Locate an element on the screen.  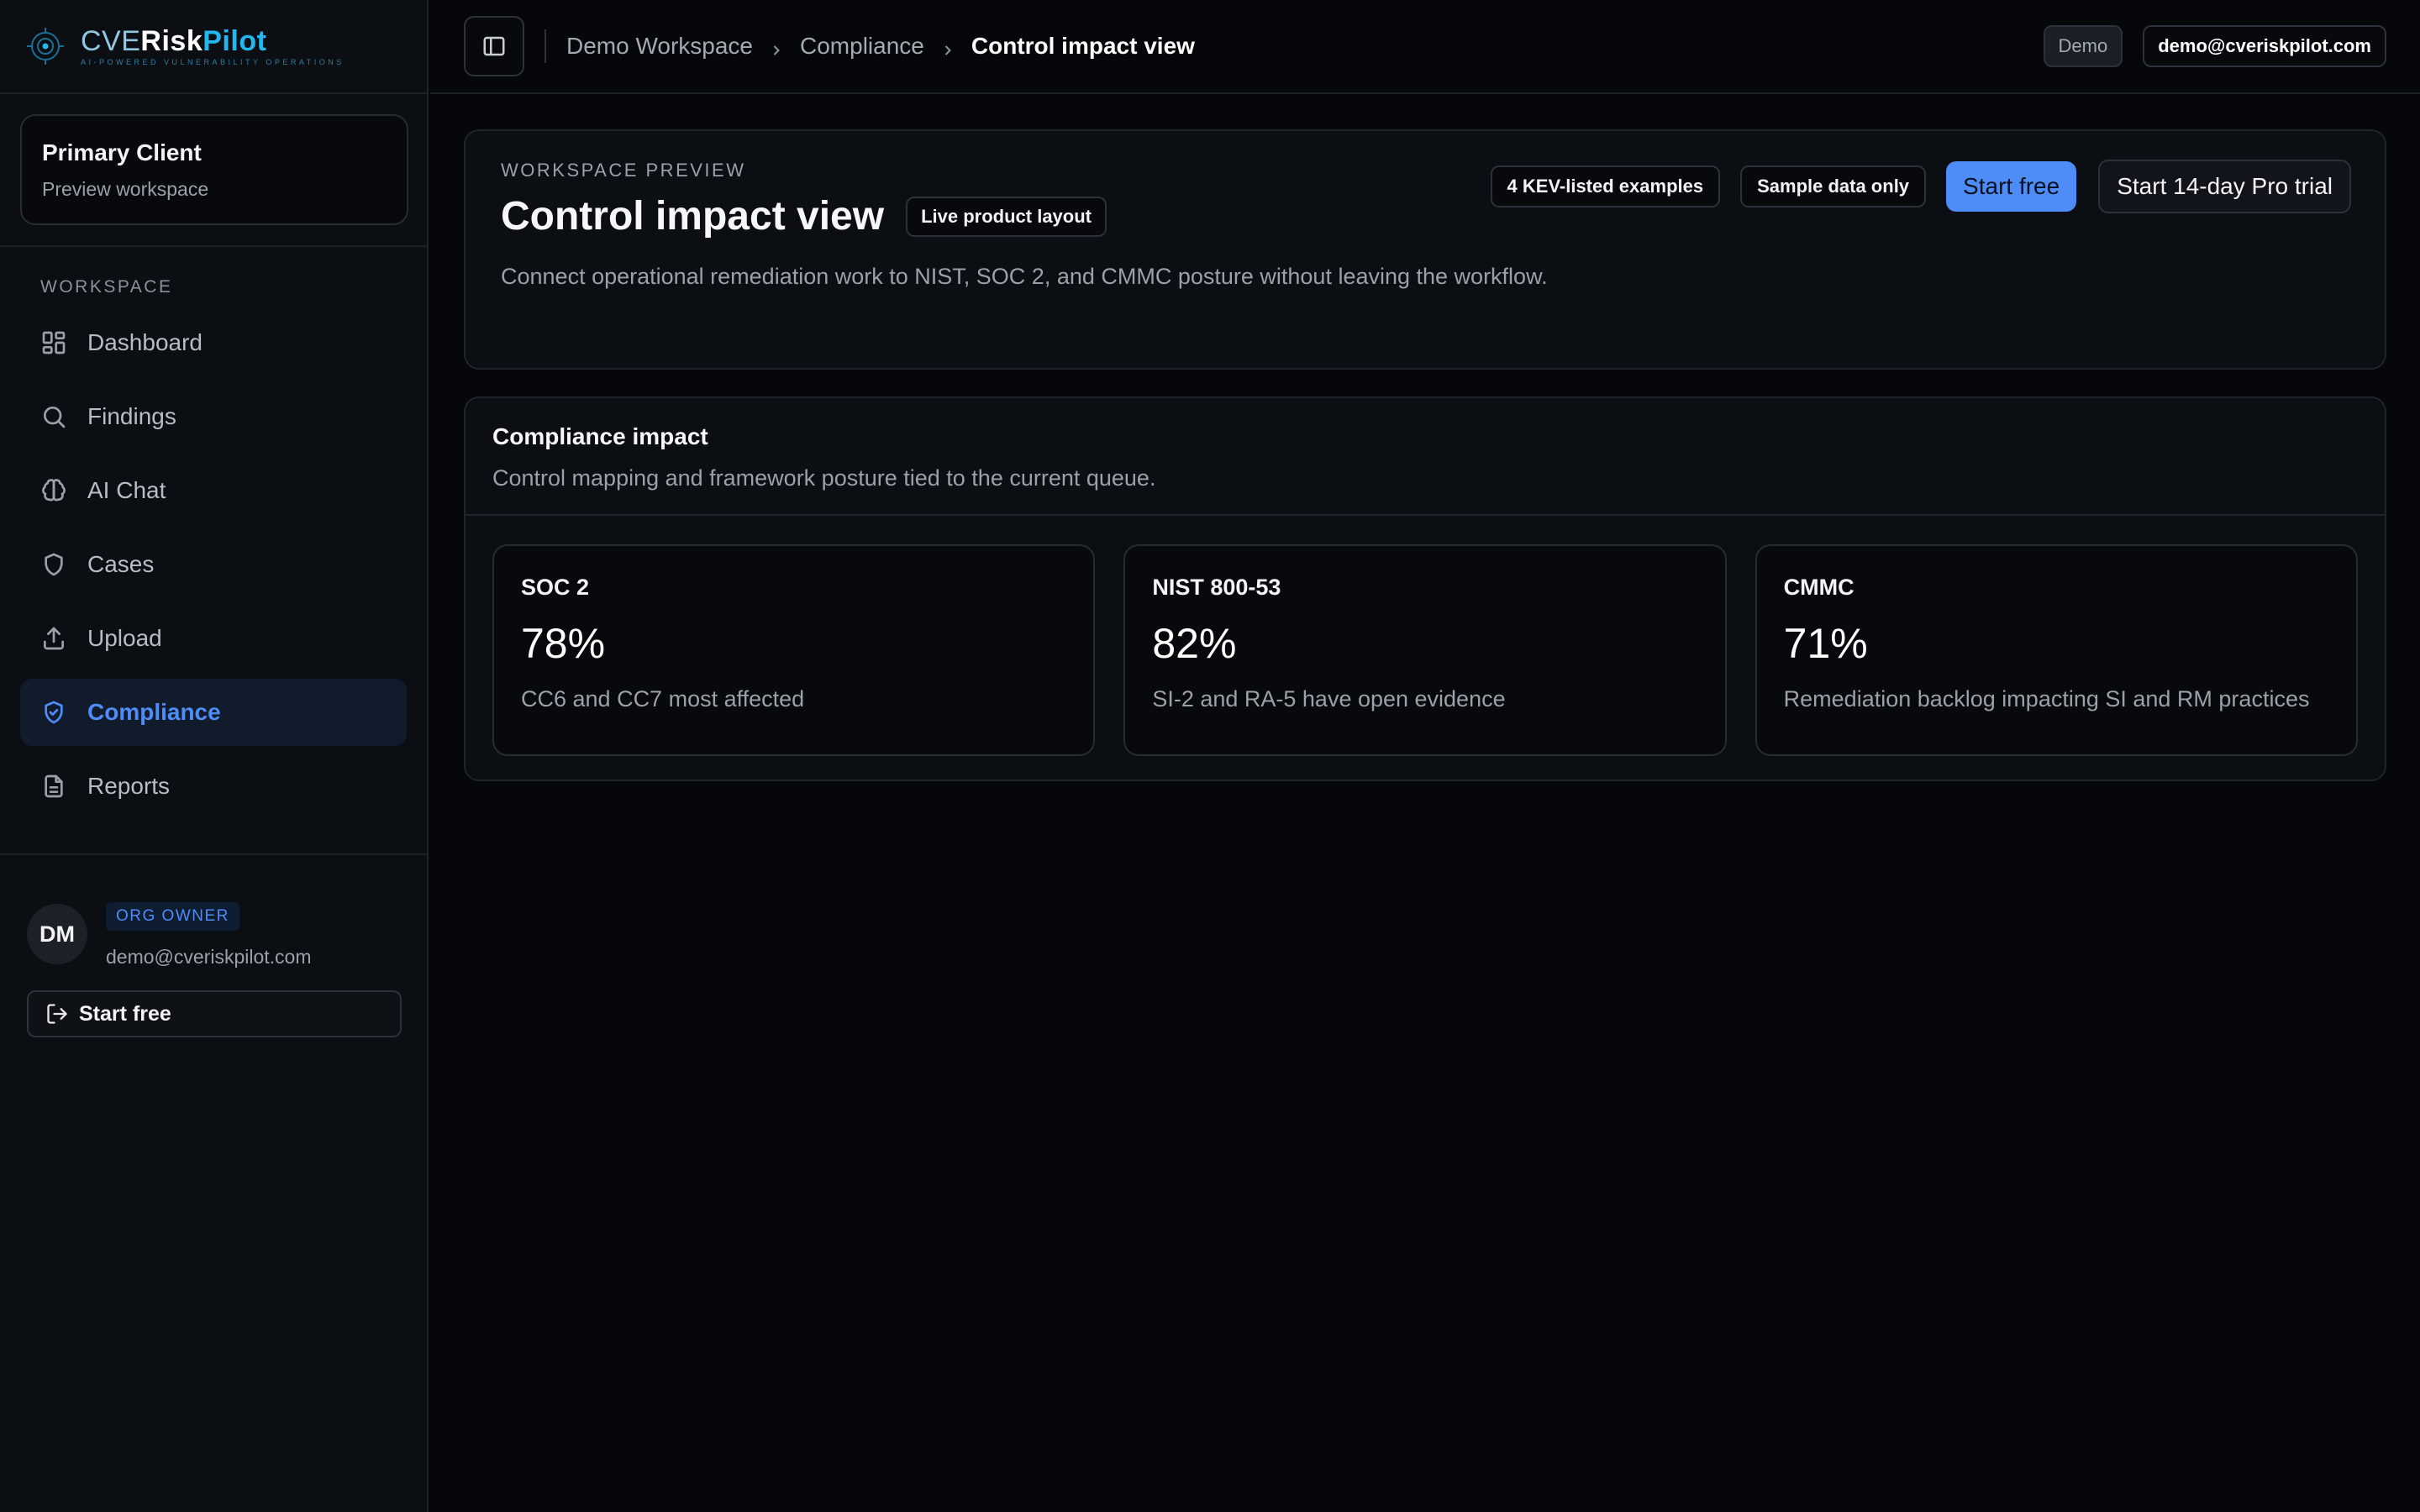
sidebar-item-label: Findings is located at coordinates (131, 416).